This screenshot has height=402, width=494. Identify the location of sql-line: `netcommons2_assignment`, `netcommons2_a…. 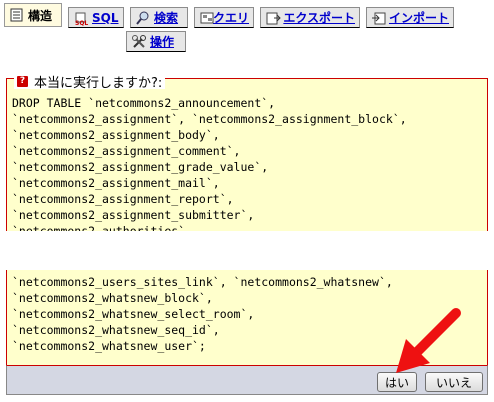
(209, 119).